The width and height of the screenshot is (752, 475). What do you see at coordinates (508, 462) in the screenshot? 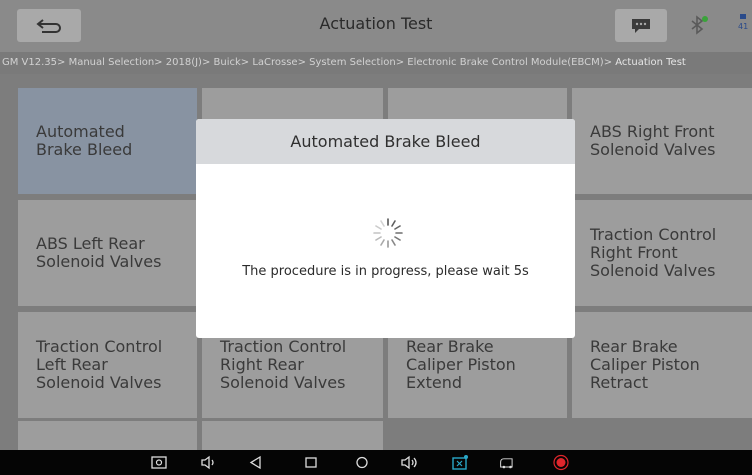
I see `vci-icon` at bounding box center [508, 462].